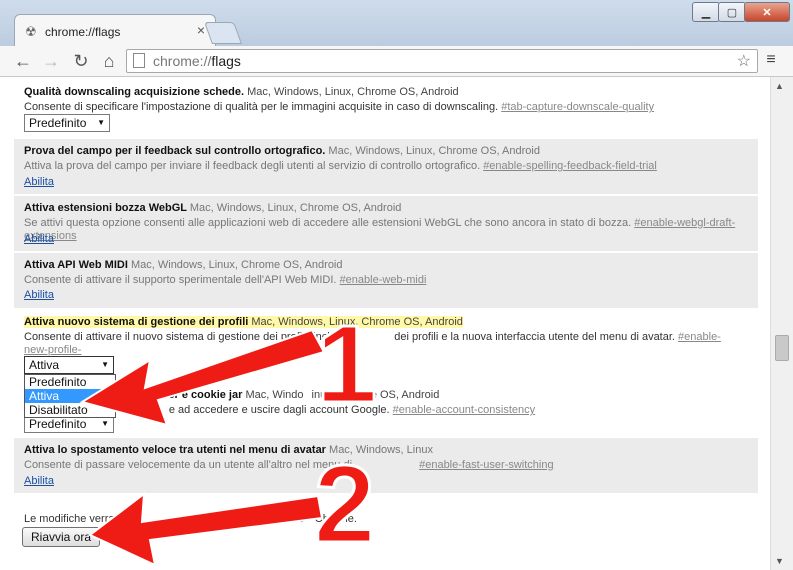  What do you see at coordinates (732, 12) in the screenshot?
I see `maximize-button: ▢` at bounding box center [732, 12].